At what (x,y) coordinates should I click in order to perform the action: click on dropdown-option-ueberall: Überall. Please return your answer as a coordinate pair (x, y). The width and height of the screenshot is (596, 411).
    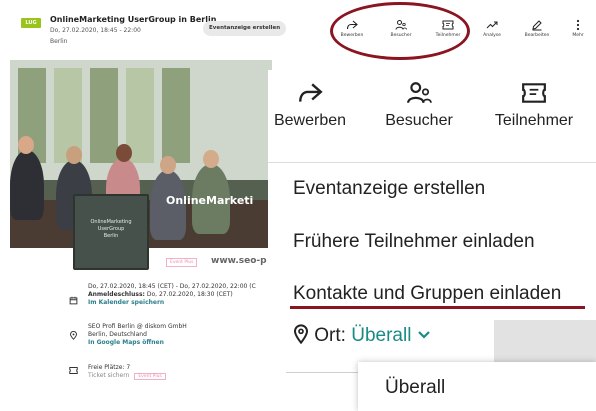
    Looking at the image, I should click on (415, 388).